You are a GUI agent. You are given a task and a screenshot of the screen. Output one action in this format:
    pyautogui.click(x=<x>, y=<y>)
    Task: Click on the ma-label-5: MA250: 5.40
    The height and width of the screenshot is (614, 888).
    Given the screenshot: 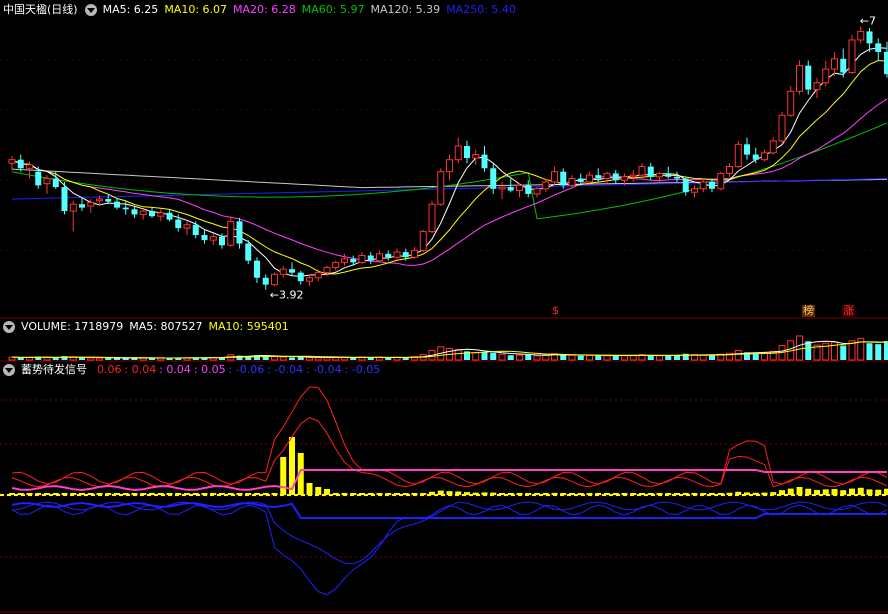 What is the action you would take?
    pyautogui.click(x=481, y=9)
    